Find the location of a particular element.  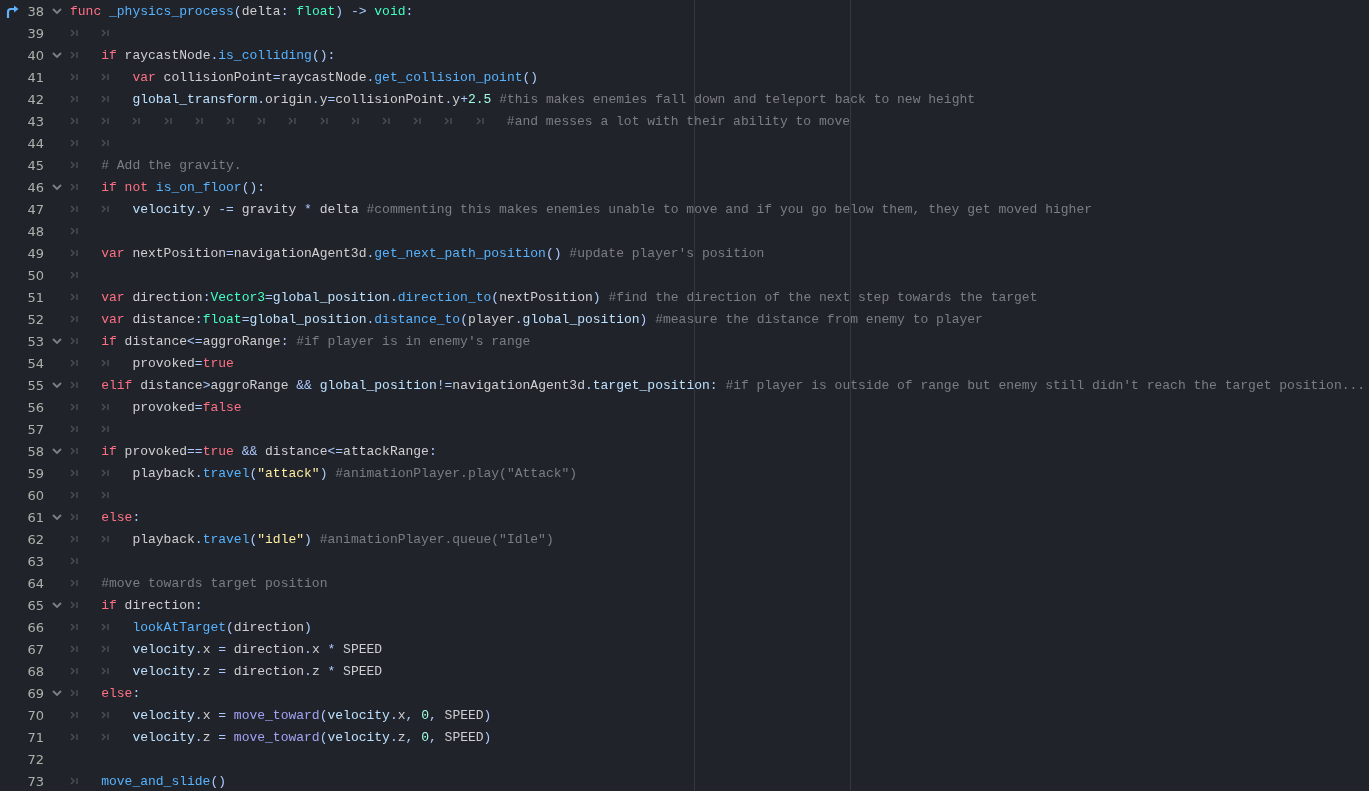

line-number: 46 is located at coordinates (35, 187).